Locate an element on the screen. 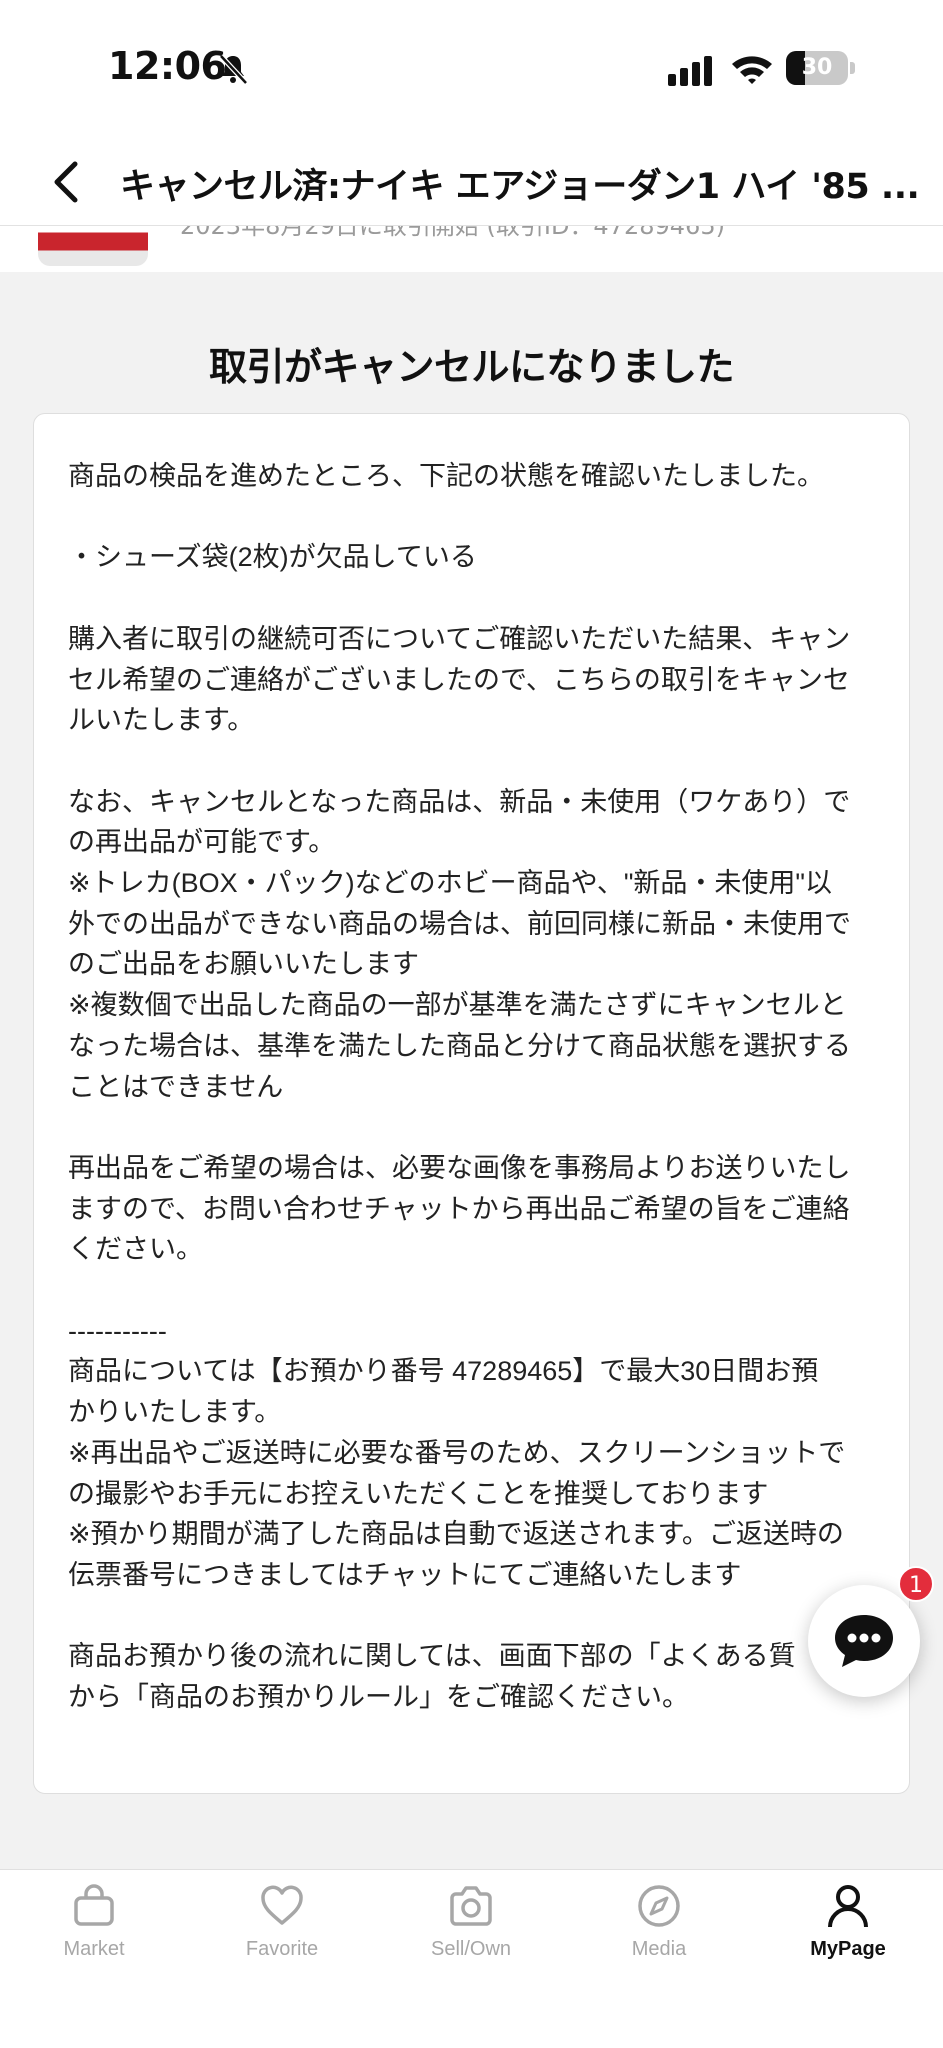 Image resolution: width=943 pixels, height=2048 pixels. back-button is located at coordinates (66, 182).